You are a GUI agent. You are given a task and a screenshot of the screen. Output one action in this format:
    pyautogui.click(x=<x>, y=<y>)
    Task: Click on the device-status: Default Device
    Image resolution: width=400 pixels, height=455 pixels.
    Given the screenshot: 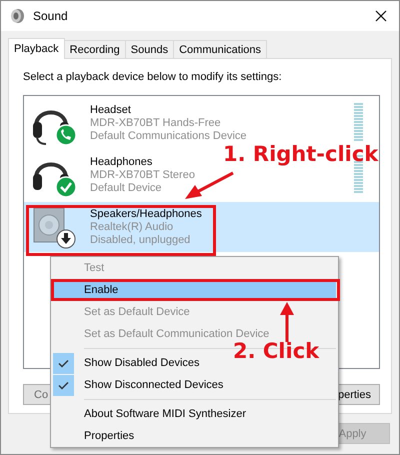 What is the action you would take?
    pyautogui.click(x=126, y=188)
    